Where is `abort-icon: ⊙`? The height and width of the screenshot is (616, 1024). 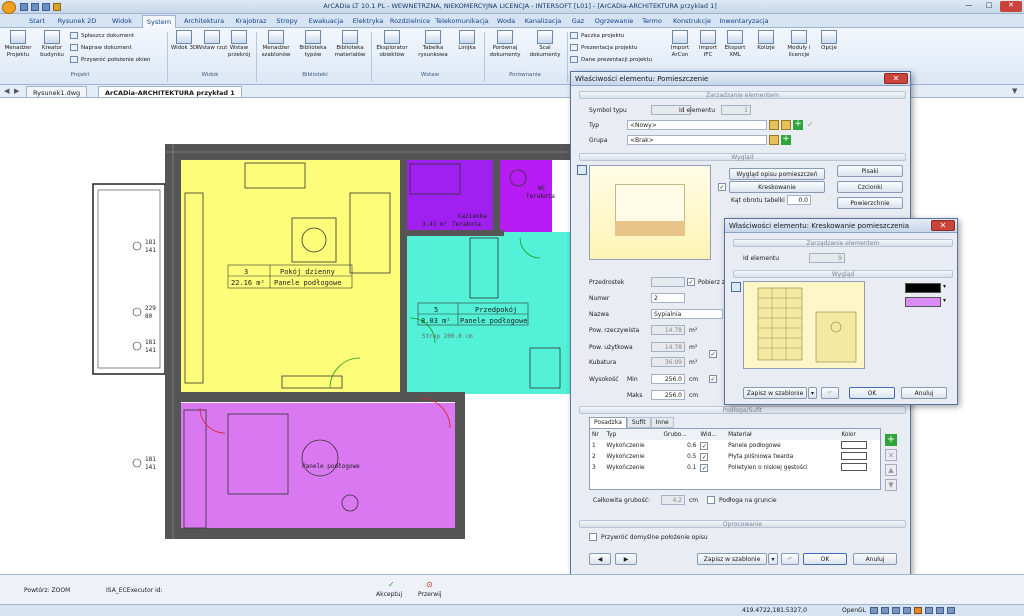 abort-icon: ⊙ is located at coordinates (429, 584).